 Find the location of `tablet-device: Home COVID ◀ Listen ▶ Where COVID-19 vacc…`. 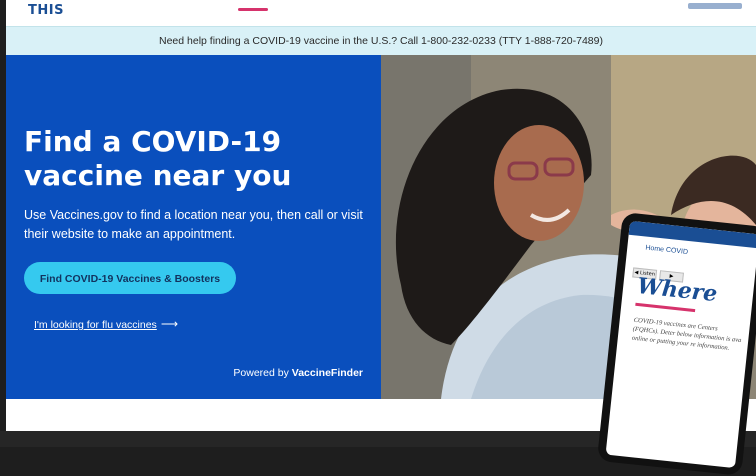

tablet-device: Home COVID ◀ Listen ▶ Where COVID-19 vacc… is located at coordinates (676, 344).